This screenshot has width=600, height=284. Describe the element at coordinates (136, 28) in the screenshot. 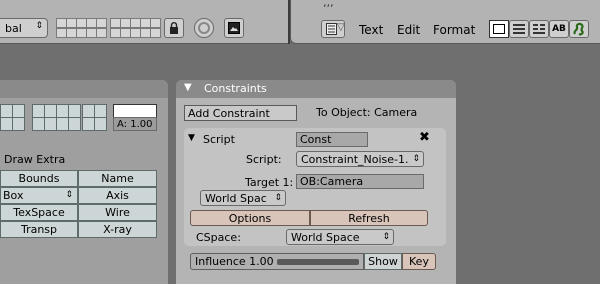

I see `layer-grid-right` at that location.